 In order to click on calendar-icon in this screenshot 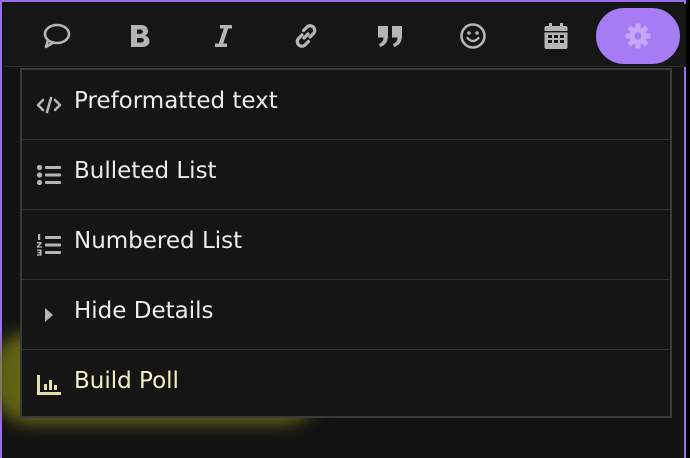, I will do `click(556, 36)`.